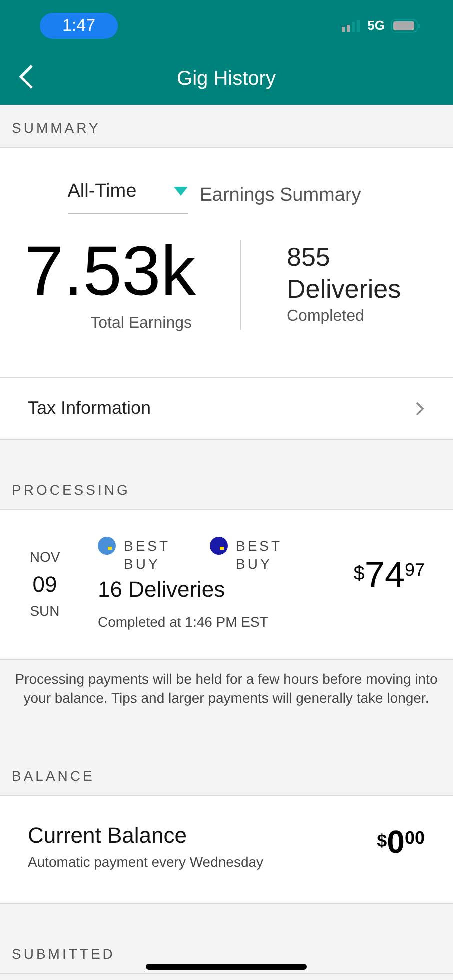 Image resolution: width=453 pixels, height=980 pixels. Describe the element at coordinates (108, 836) in the screenshot. I see `balance-title: Current Balance` at that location.